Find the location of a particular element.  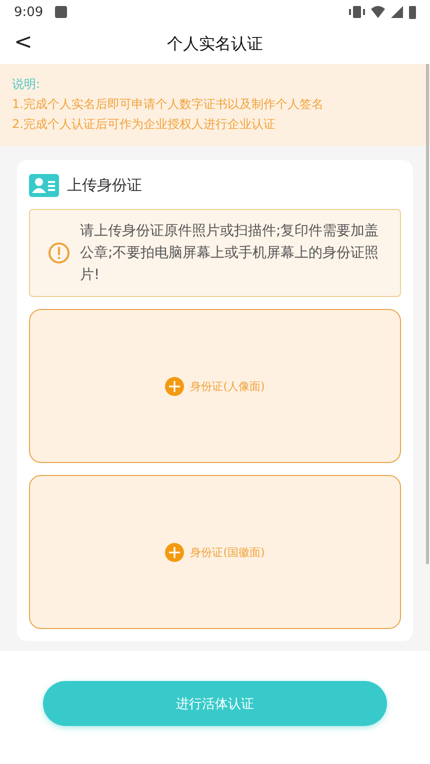

battery-icon is located at coordinates (412, 12).